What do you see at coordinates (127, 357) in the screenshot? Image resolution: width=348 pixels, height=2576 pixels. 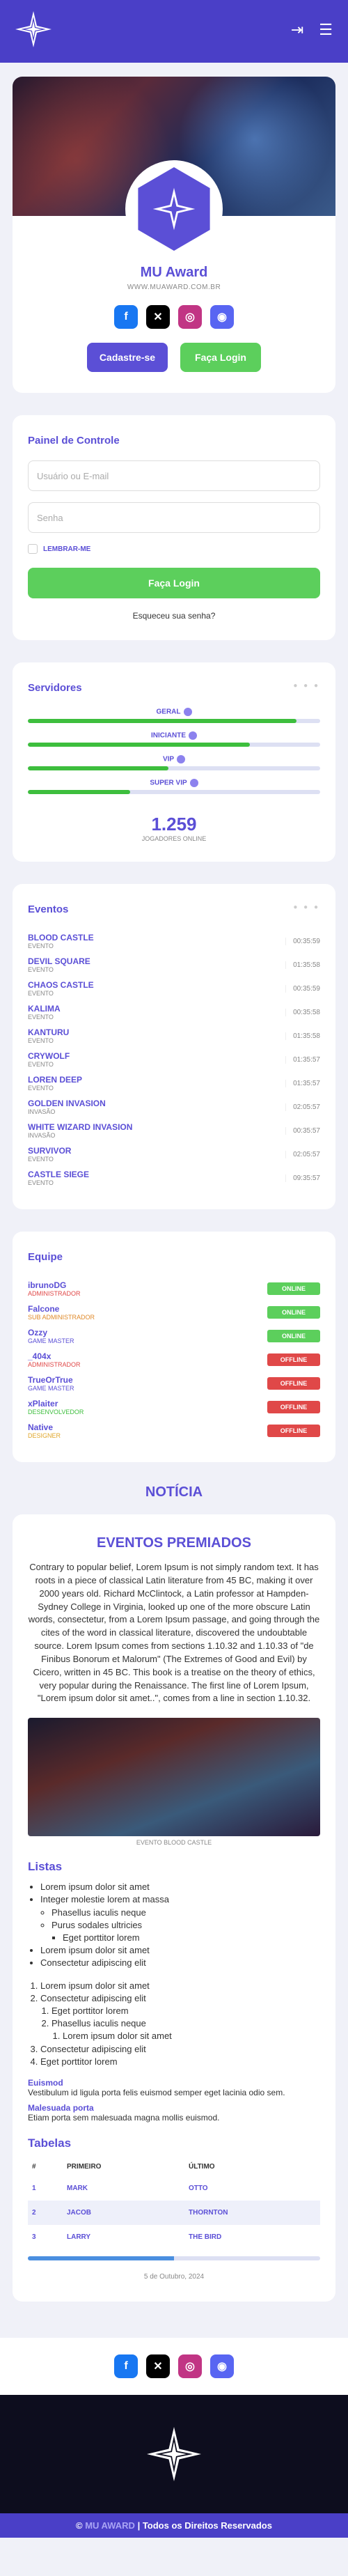 I see `register-button: Cadastre-se` at bounding box center [127, 357].